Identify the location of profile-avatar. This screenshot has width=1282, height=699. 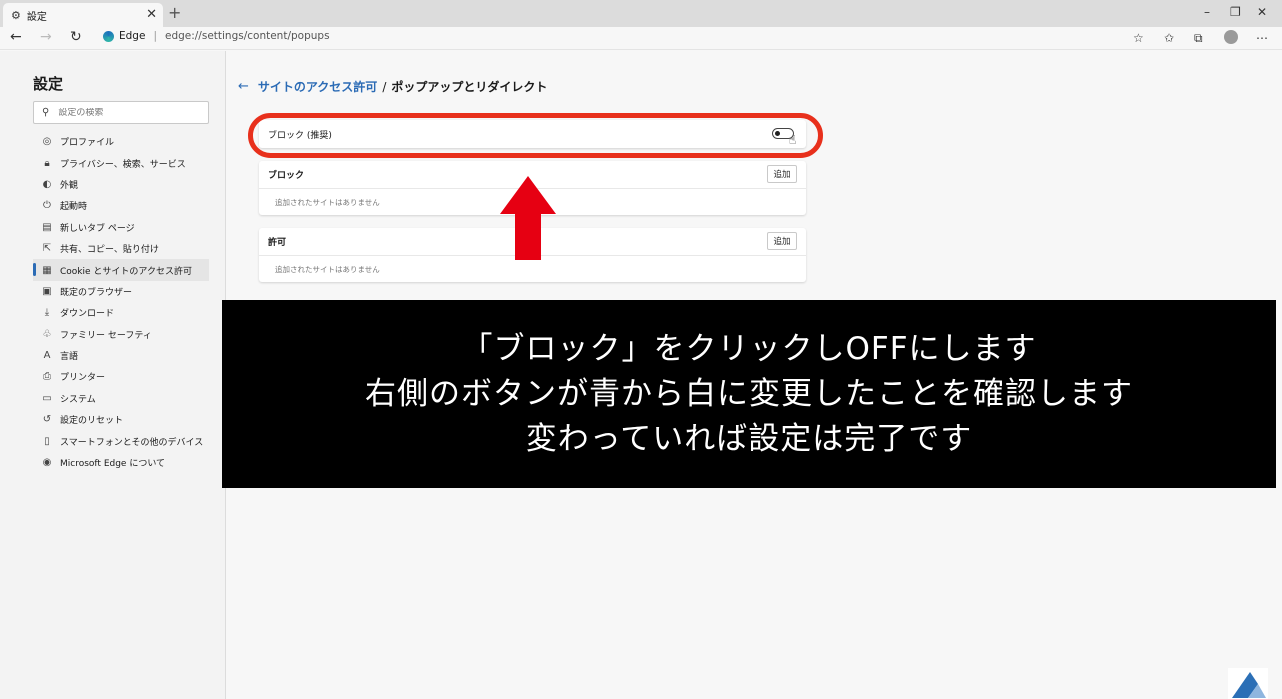
(1231, 37).